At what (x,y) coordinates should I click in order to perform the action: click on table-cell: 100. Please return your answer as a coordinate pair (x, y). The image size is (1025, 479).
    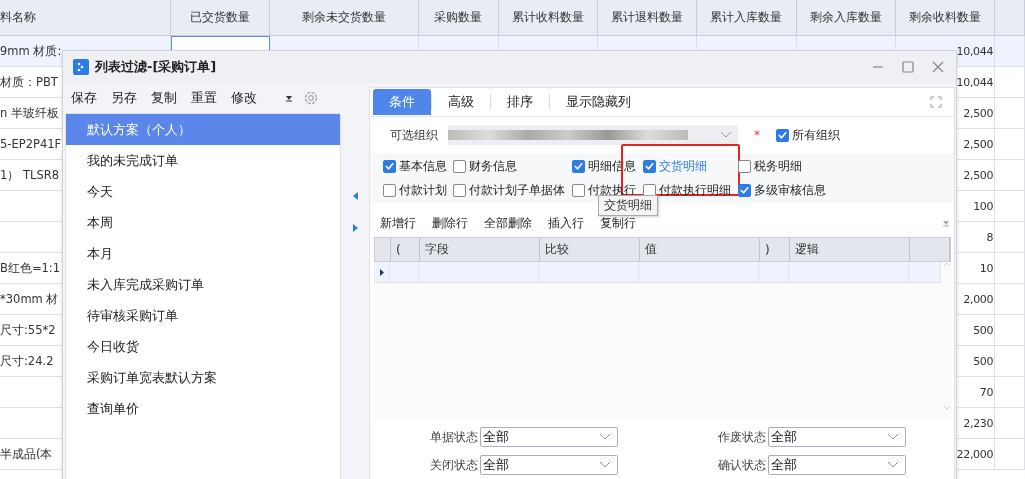
    Looking at the image, I should click on (983, 206).